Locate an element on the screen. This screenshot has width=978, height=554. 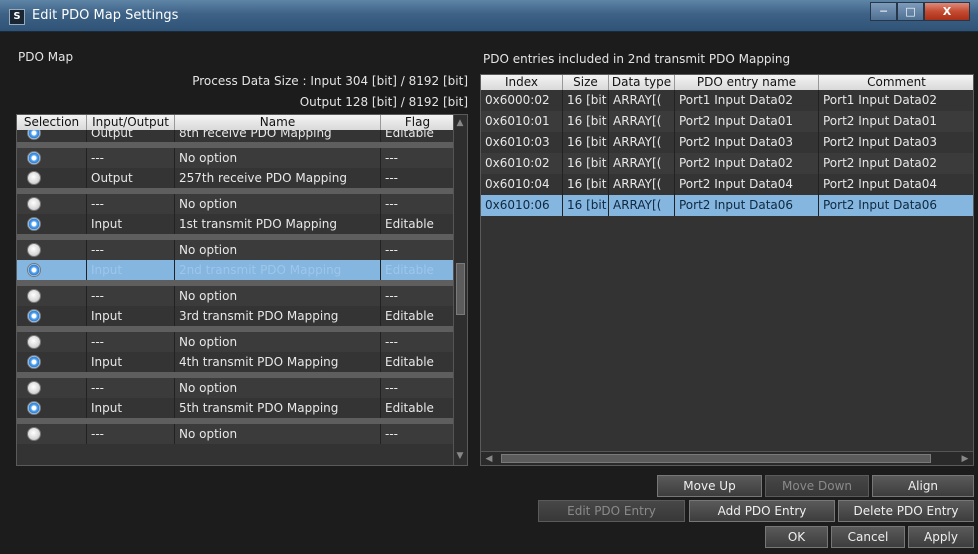
scrollbar-thumb is located at coordinates (460, 289).